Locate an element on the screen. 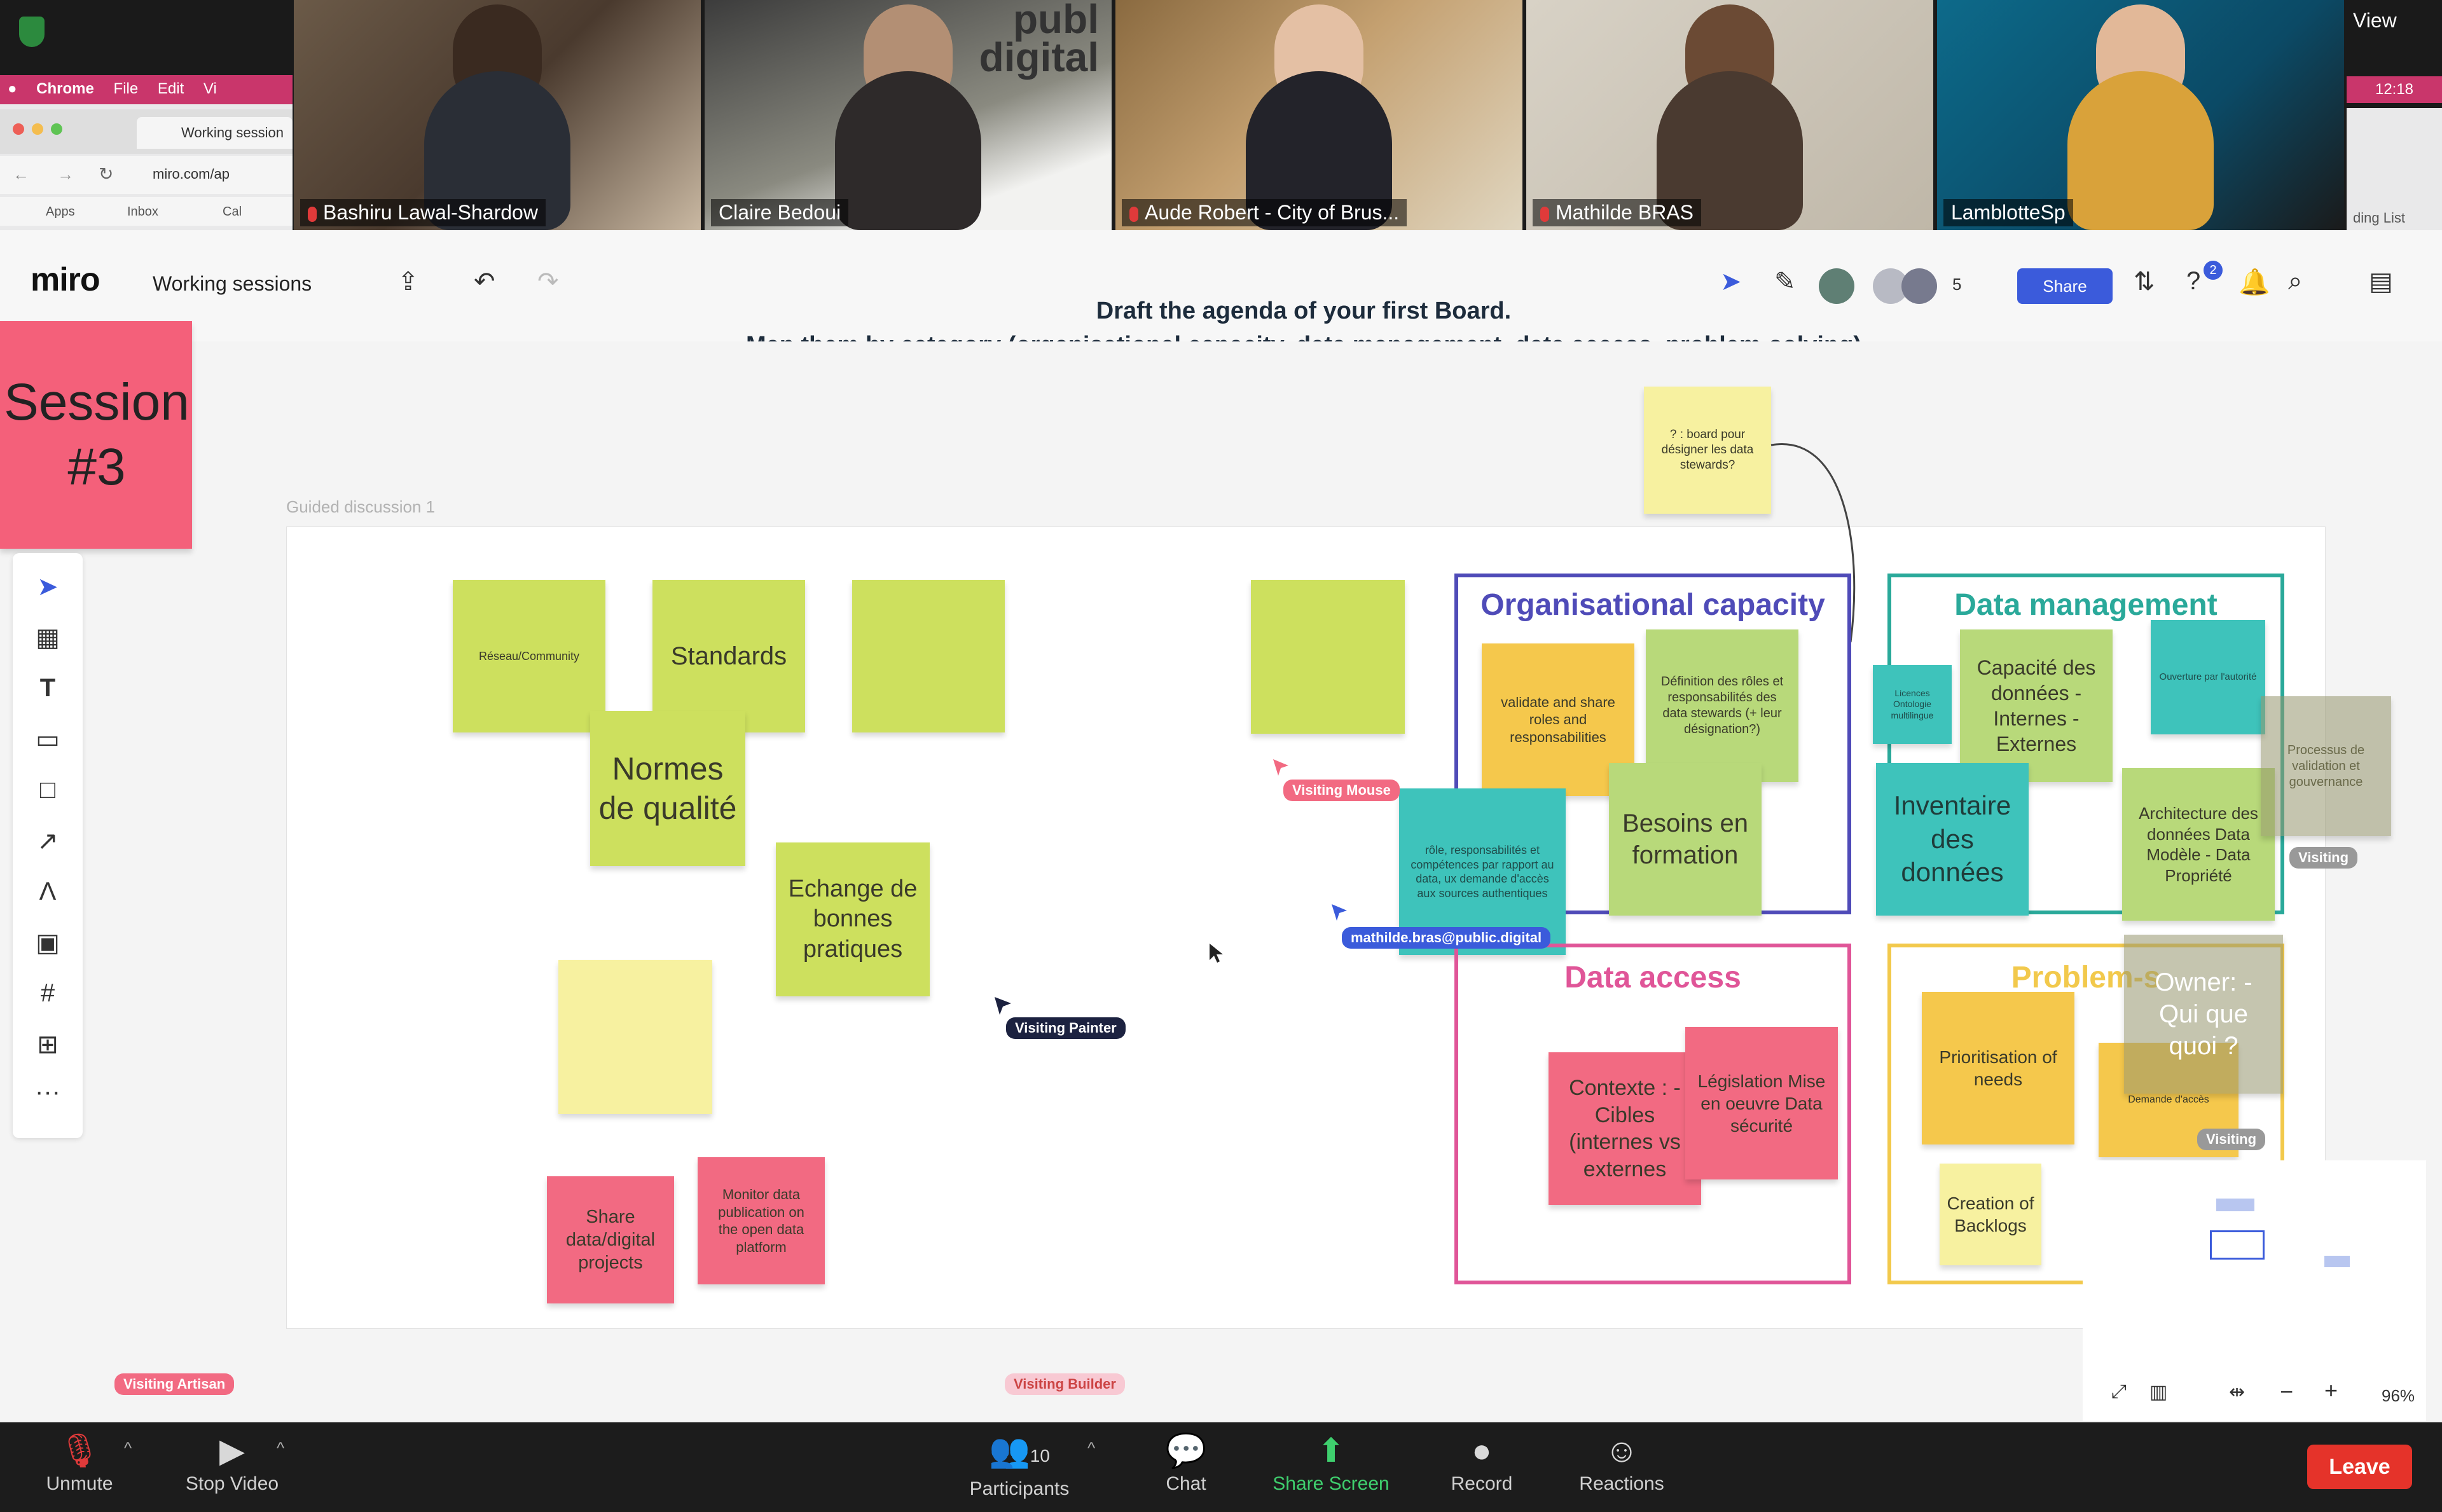  search-icon: ⌕ is located at coordinates (2295, 281).